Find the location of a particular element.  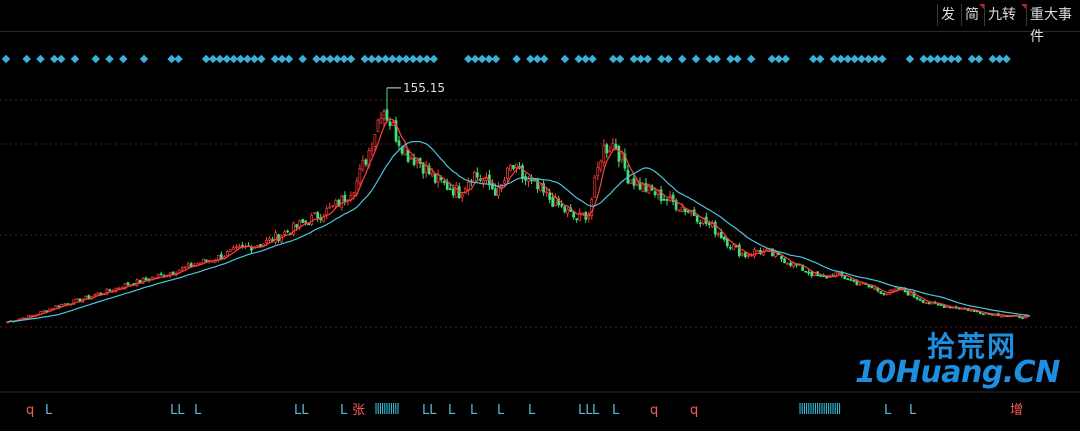

signal-label: q is located at coordinates (694, 410).